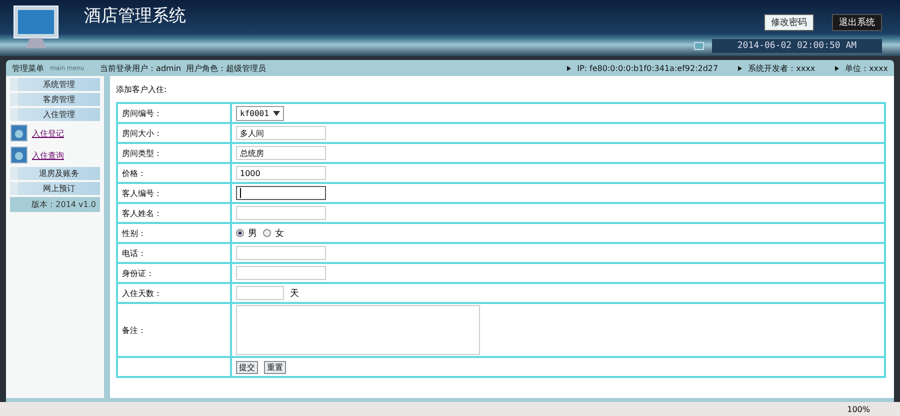  What do you see at coordinates (135, 16) in the screenshot?
I see `app-title: 酒店管理系统` at bounding box center [135, 16].